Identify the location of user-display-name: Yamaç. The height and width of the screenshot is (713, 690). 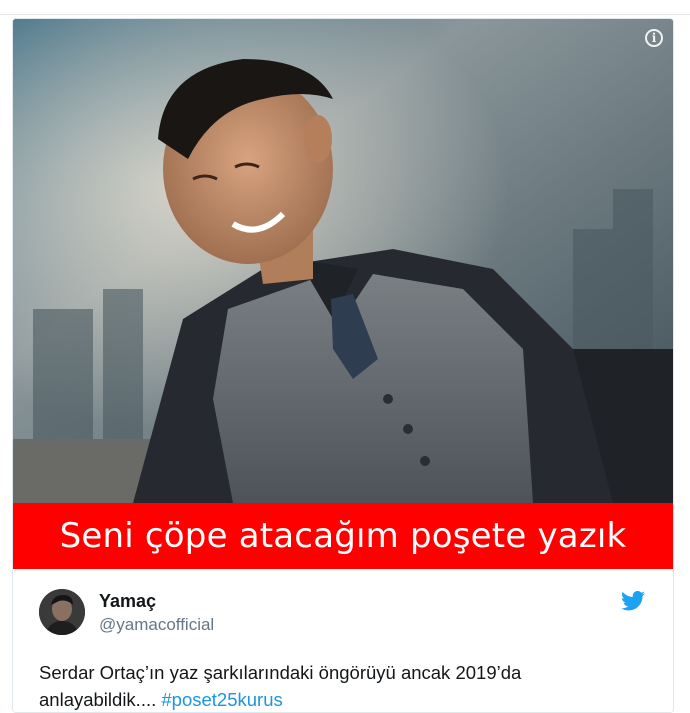
(127, 601).